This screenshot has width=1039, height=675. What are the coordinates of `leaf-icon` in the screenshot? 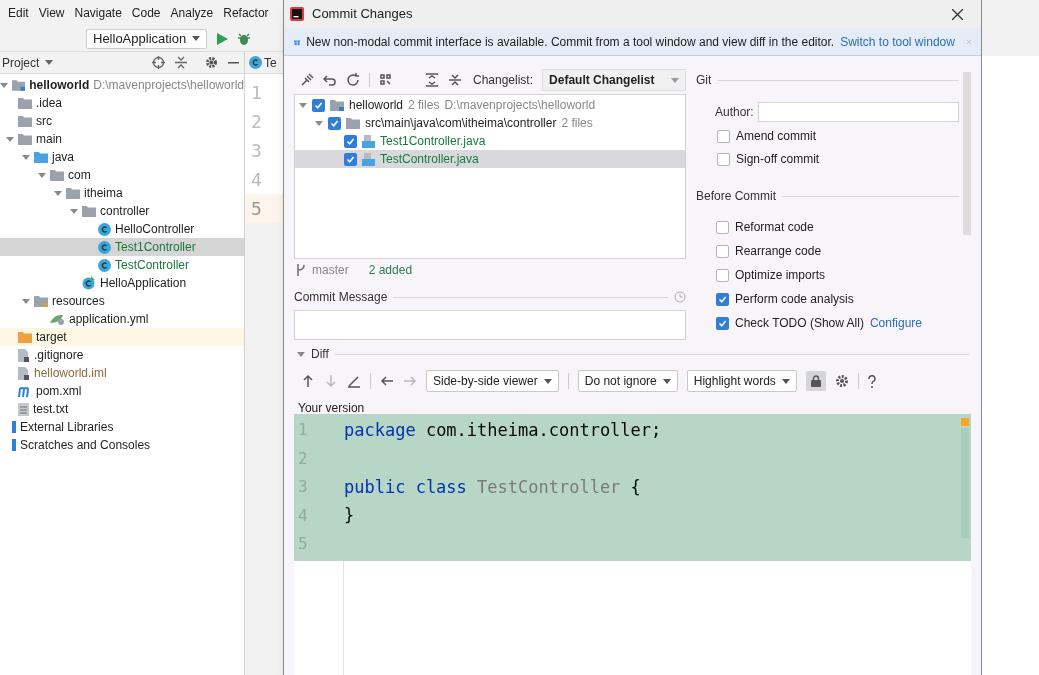 It's located at (57, 319).